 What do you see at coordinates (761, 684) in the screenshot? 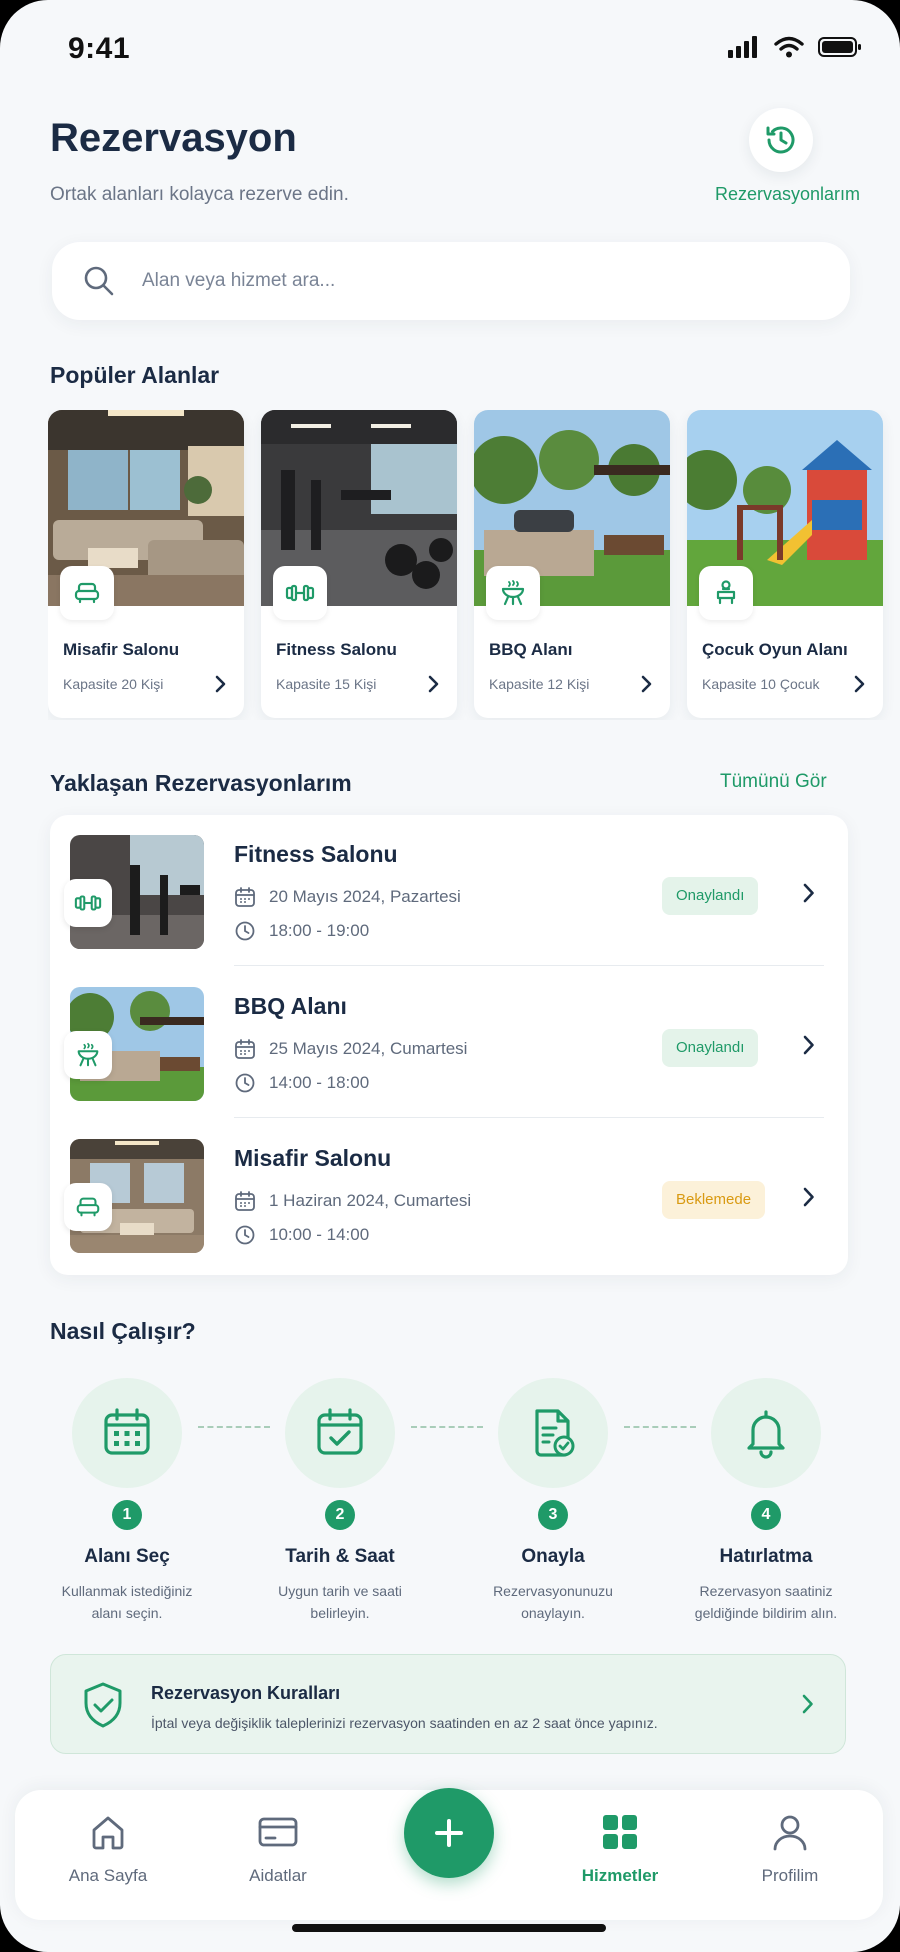
I see `popular-card-capacity: Kapasite 10 Çocuk` at bounding box center [761, 684].